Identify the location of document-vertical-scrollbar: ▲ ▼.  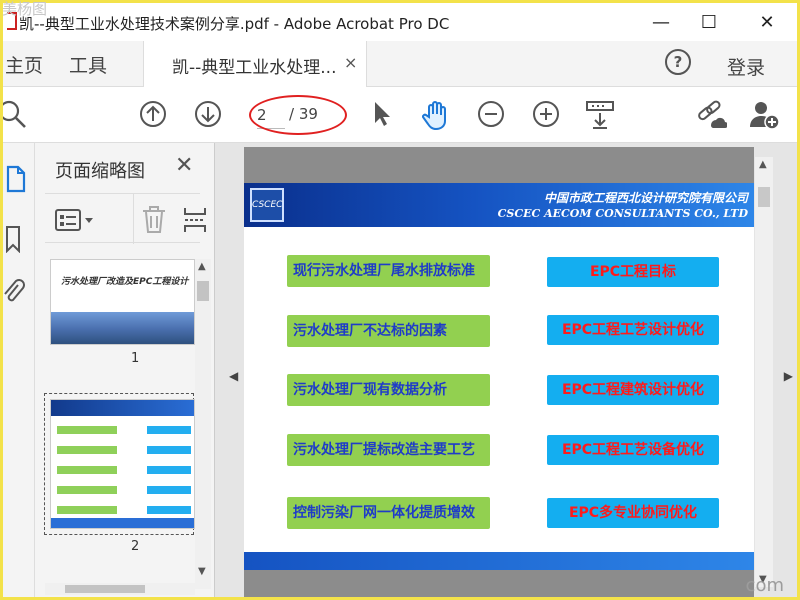
(764, 372).